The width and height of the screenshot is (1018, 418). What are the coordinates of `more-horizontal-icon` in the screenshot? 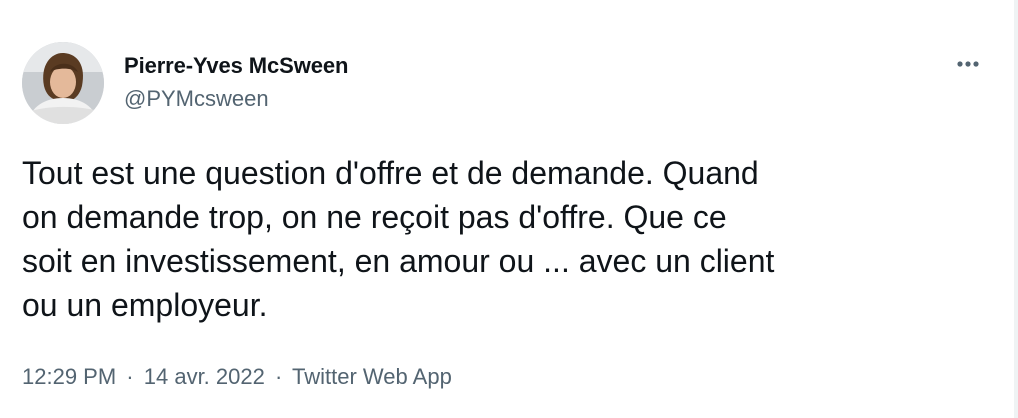 It's located at (968, 64).